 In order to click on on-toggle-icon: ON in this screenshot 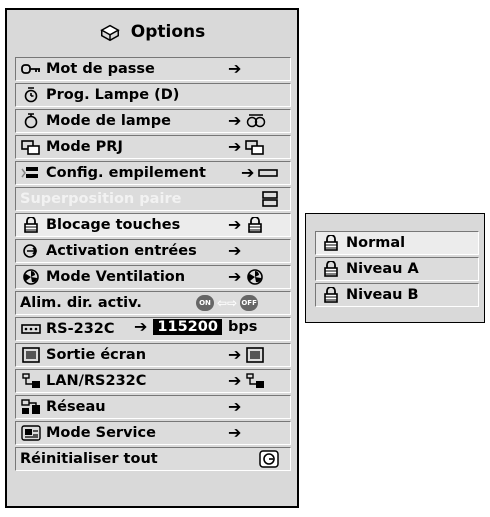, I will do `click(205, 303)`.